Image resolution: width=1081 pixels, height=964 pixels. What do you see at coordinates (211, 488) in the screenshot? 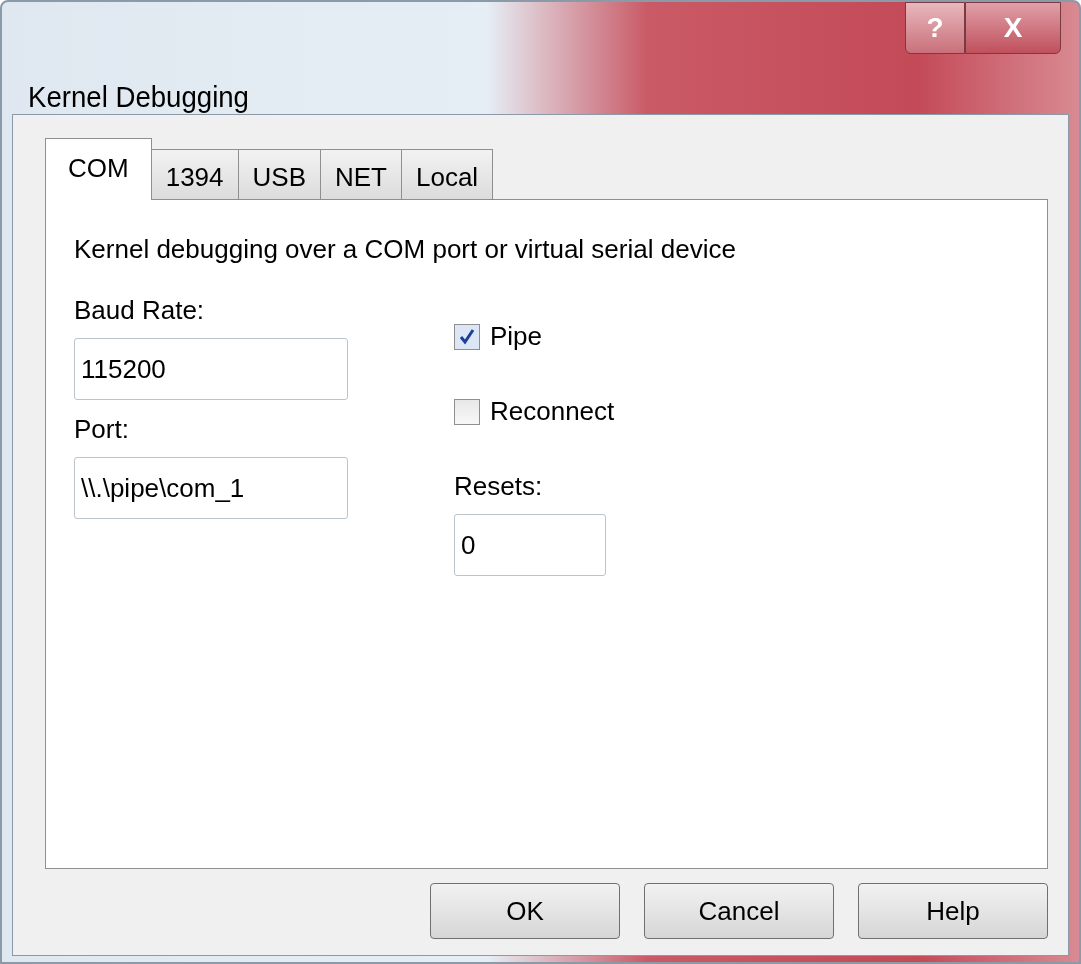
I see `port-field: \\.\pipe\com_1` at bounding box center [211, 488].